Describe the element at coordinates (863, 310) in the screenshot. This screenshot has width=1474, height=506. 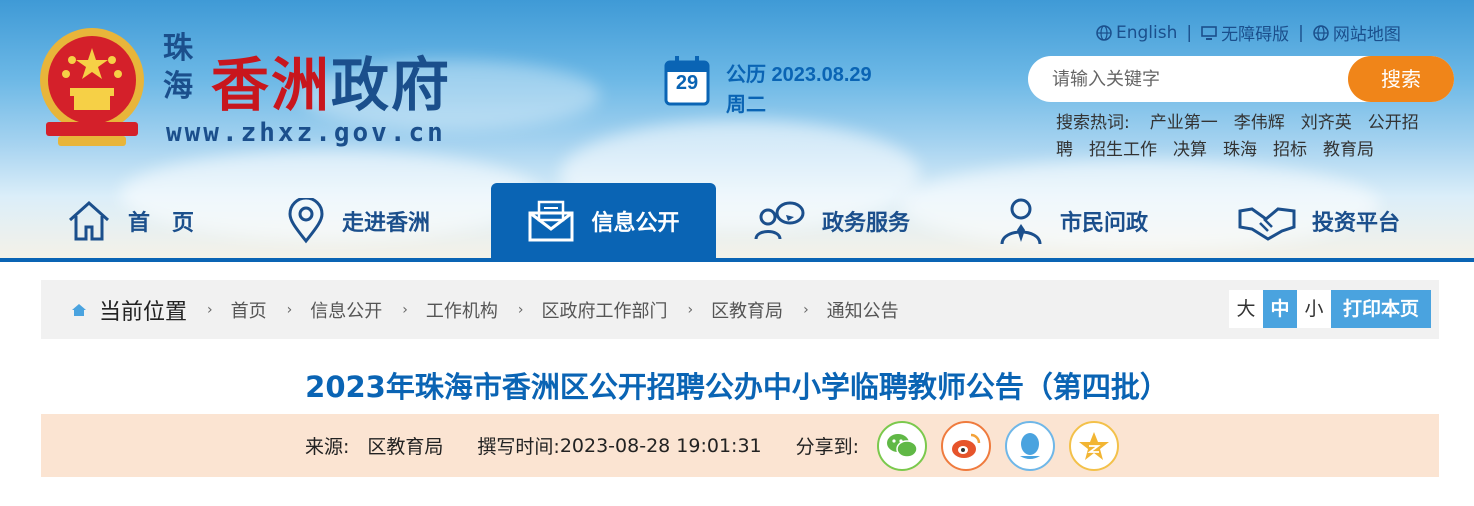
I see `breadcrumb-link: 通知公告` at that location.